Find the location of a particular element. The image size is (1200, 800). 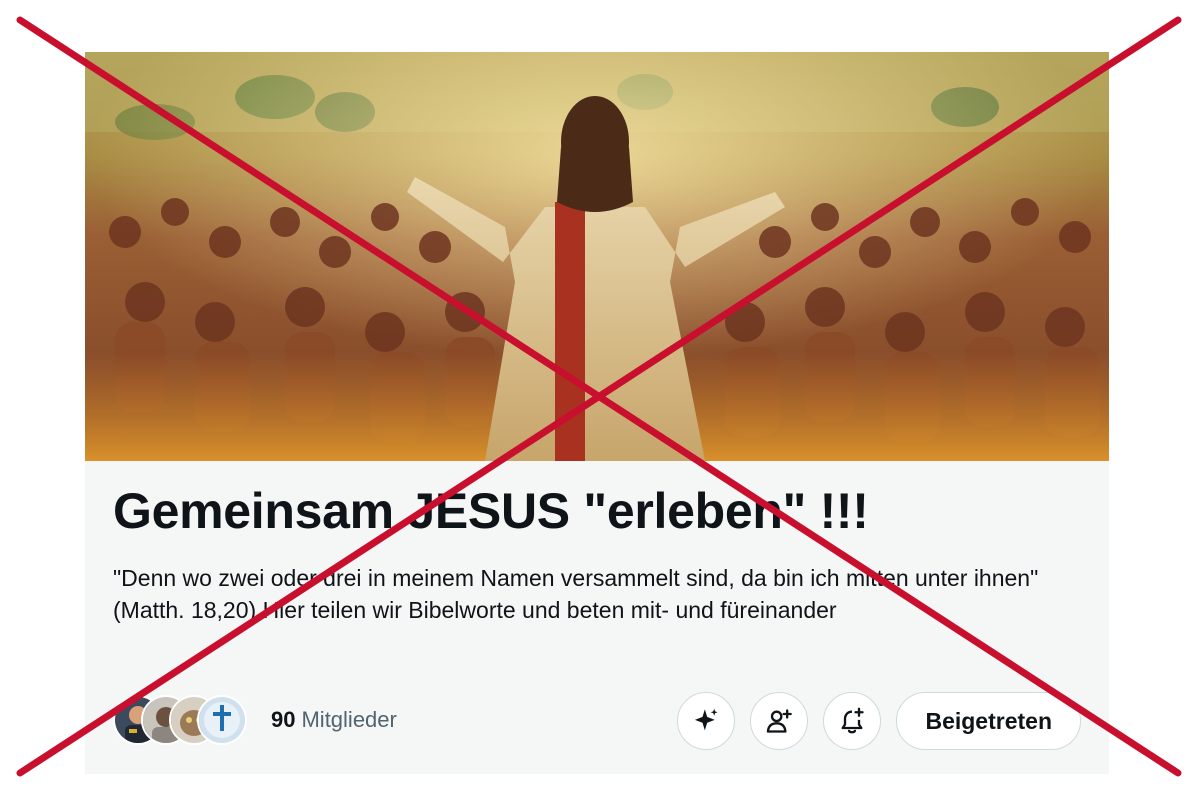

member-count: 90 Mitglieder is located at coordinates (334, 720).